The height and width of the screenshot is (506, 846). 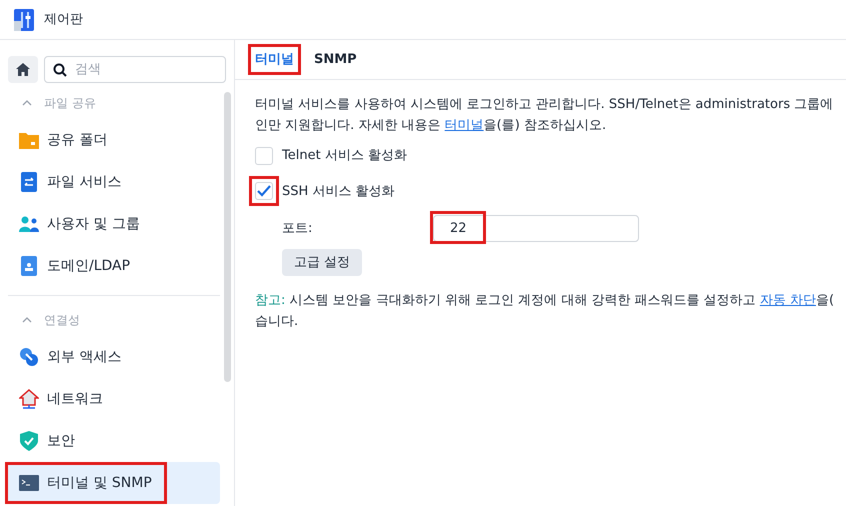 What do you see at coordinates (114, 441) in the screenshot?
I see `sidebar-item: 보안` at bounding box center [114, 441].